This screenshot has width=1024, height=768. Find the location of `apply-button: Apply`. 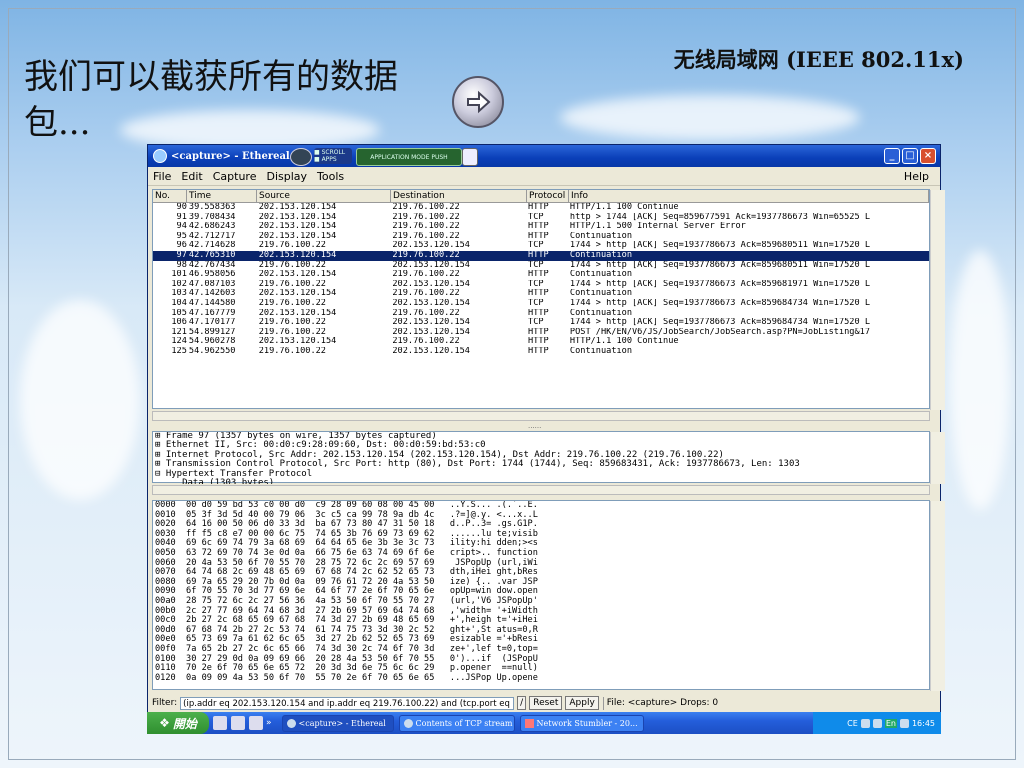

apply-button: Apply is located at coordinates (582, 703).